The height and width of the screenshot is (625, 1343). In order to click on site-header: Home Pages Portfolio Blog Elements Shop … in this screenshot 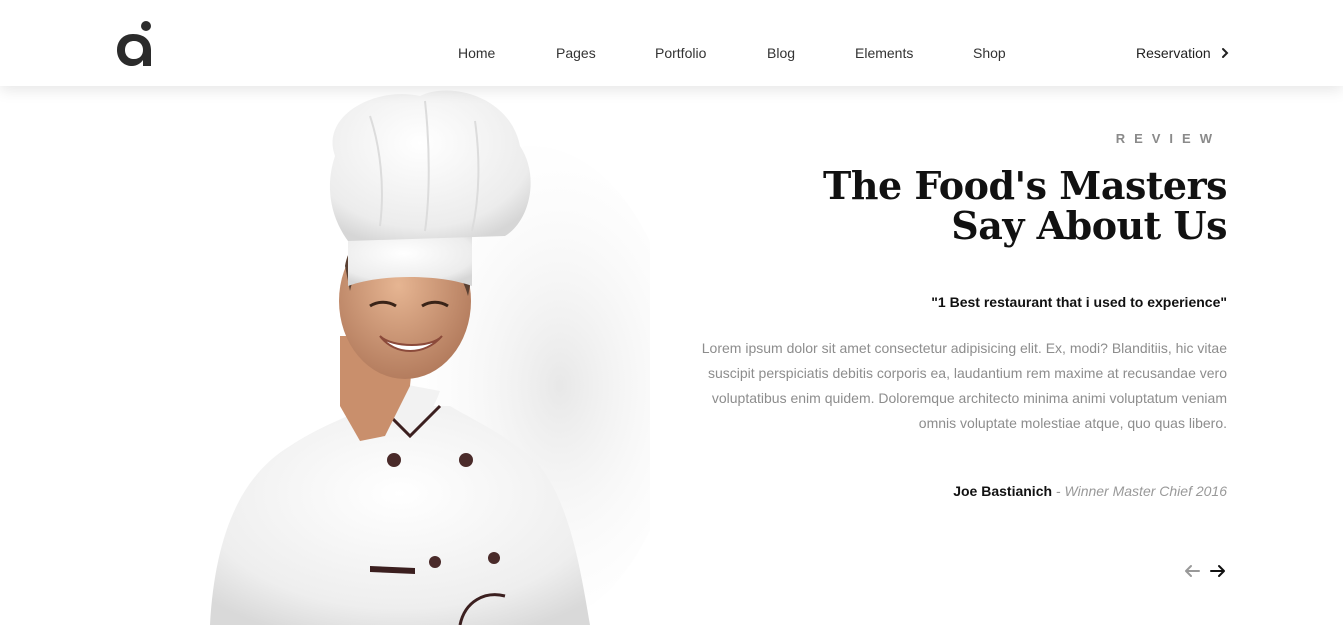, I will do `click(671, 43)`.